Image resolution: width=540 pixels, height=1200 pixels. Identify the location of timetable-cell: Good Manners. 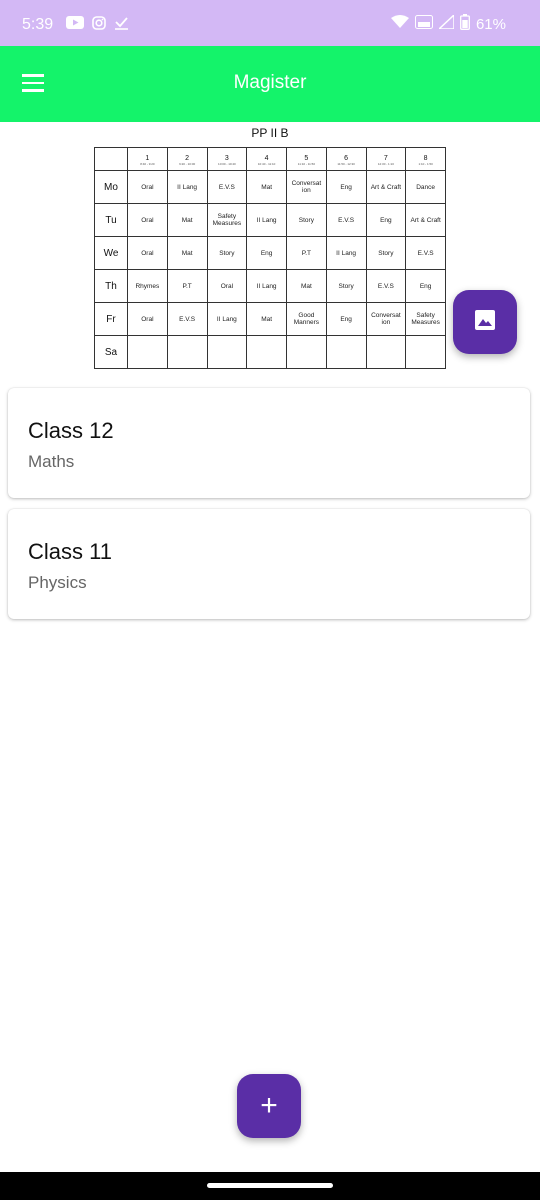
(306, 319).